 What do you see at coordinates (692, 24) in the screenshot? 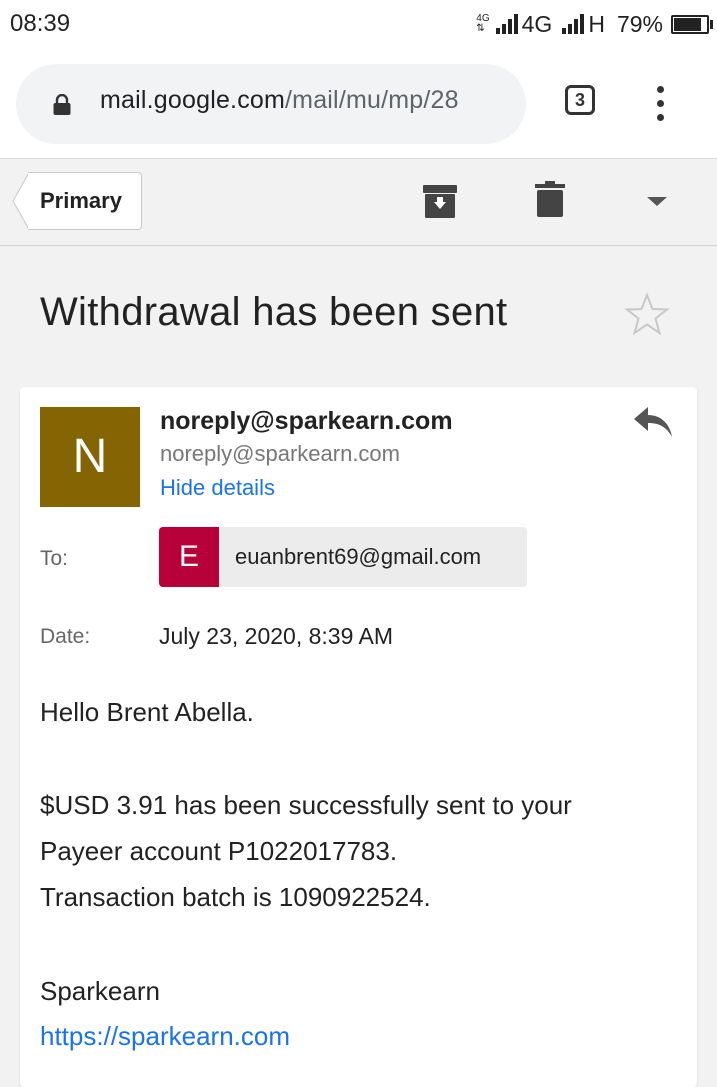
I see `battery-icon` at bounding box center [692, 24].